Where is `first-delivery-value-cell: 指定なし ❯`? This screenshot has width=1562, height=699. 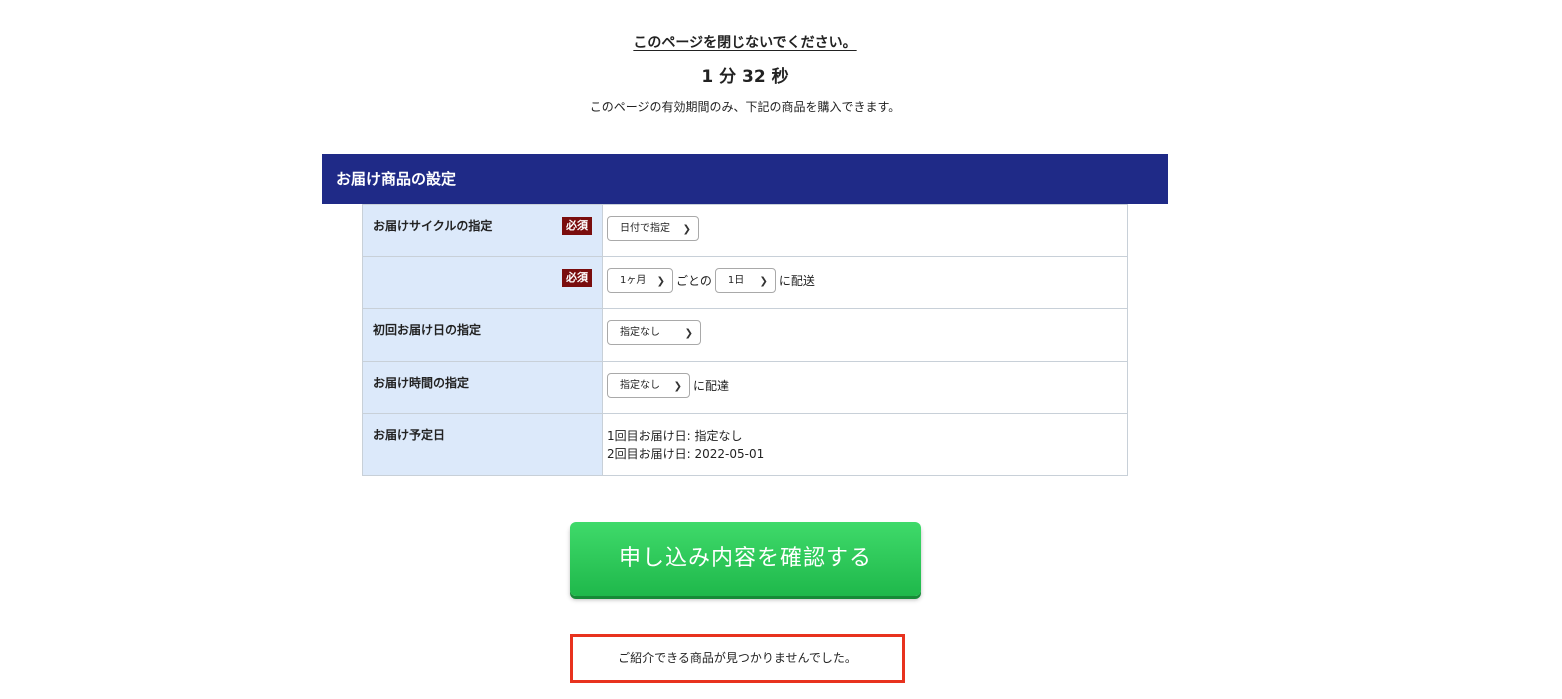 first-delivery-value-cell: 指定なし ❯ is located at coordinates (865, 335).